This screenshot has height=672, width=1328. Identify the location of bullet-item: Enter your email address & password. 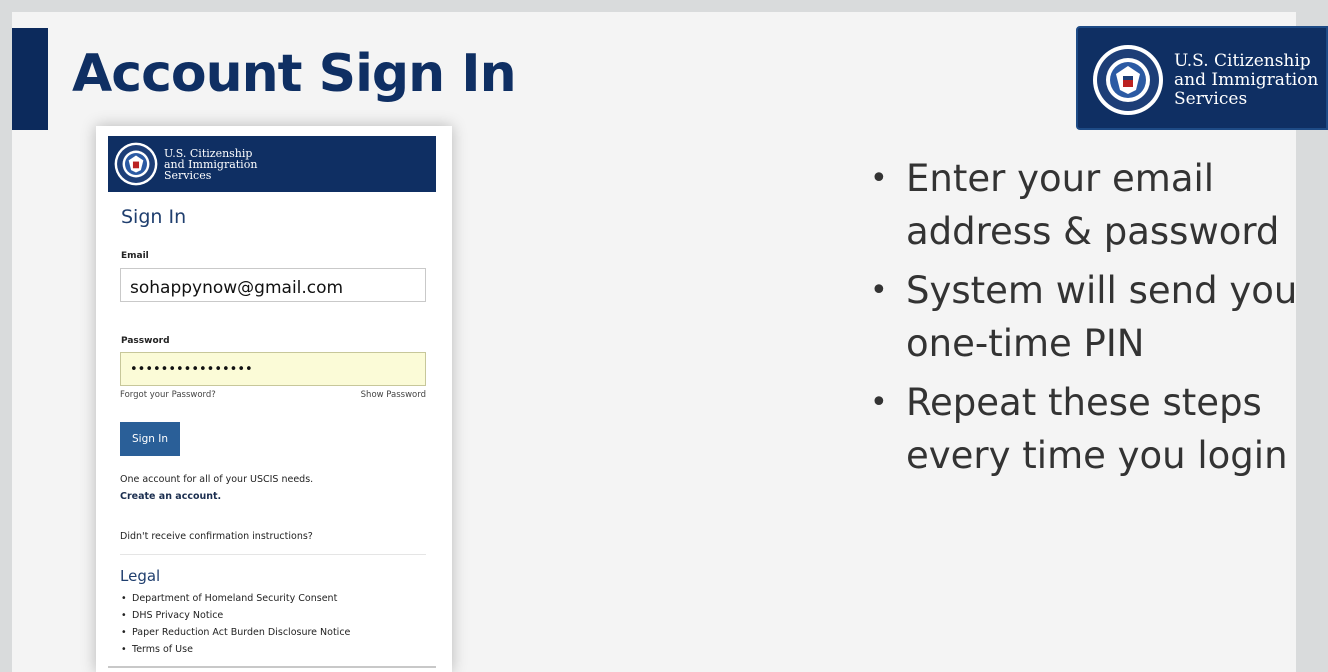
(1090, 205).